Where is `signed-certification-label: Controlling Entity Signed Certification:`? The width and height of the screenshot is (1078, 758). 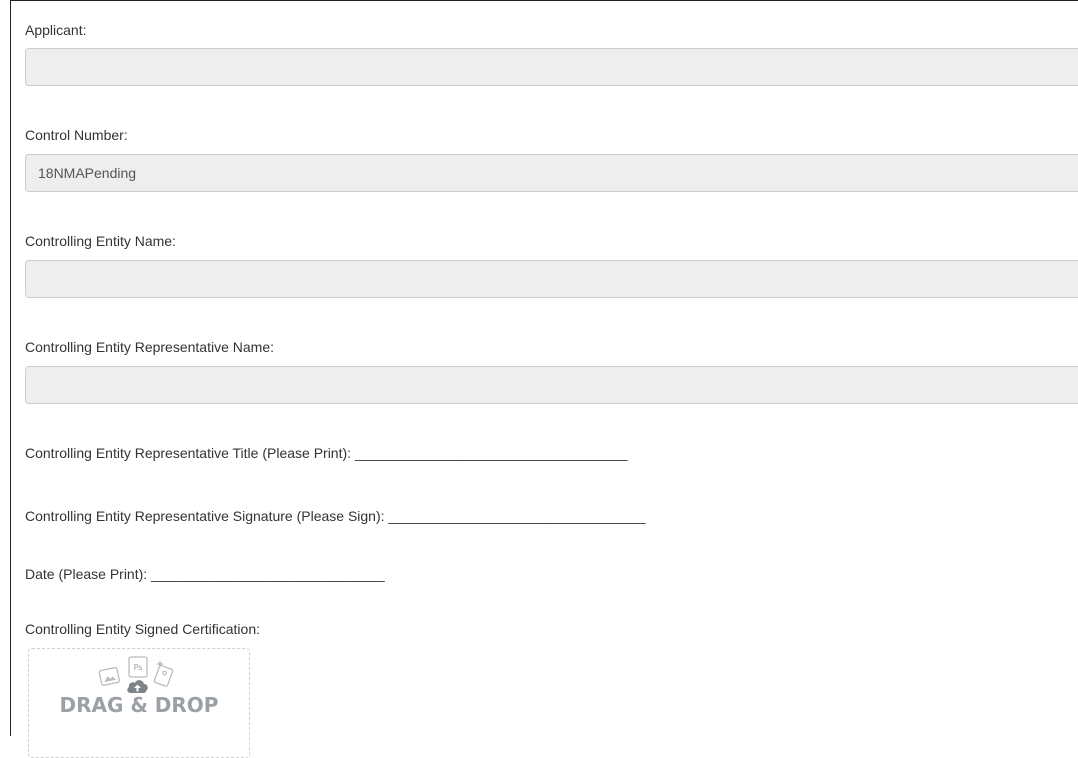 signed-certification-label: Controlling Entity Signed Certification: is located at coordinates (143, 629).